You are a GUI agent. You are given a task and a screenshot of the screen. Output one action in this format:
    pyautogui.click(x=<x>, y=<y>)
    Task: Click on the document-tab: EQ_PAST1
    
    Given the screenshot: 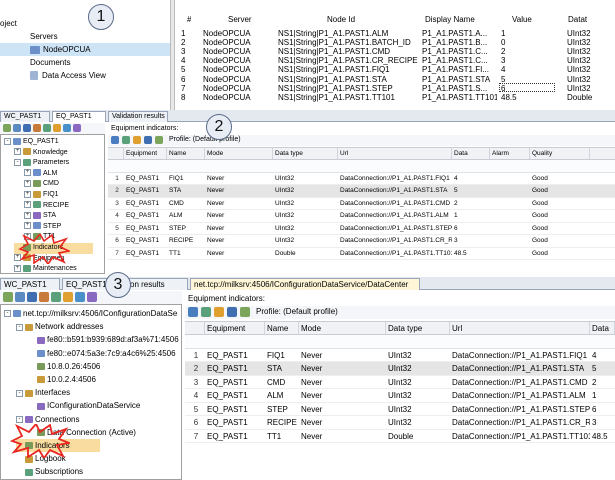 What is the action you would take?
    pyautogui.click(x=79, y=116)
    